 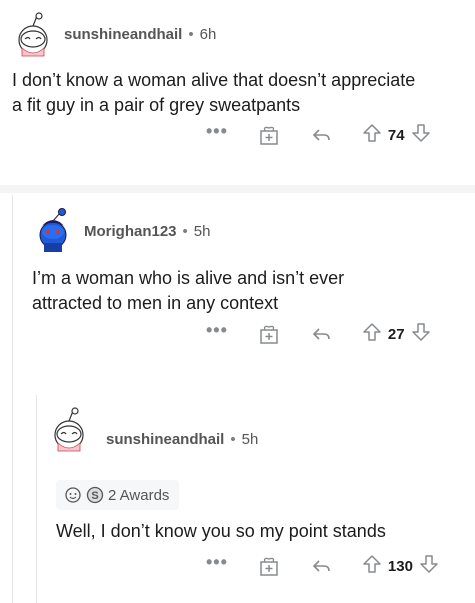 I want to click on comment-meta: sunshineandhail • 5h, so click(x=182, y=439).